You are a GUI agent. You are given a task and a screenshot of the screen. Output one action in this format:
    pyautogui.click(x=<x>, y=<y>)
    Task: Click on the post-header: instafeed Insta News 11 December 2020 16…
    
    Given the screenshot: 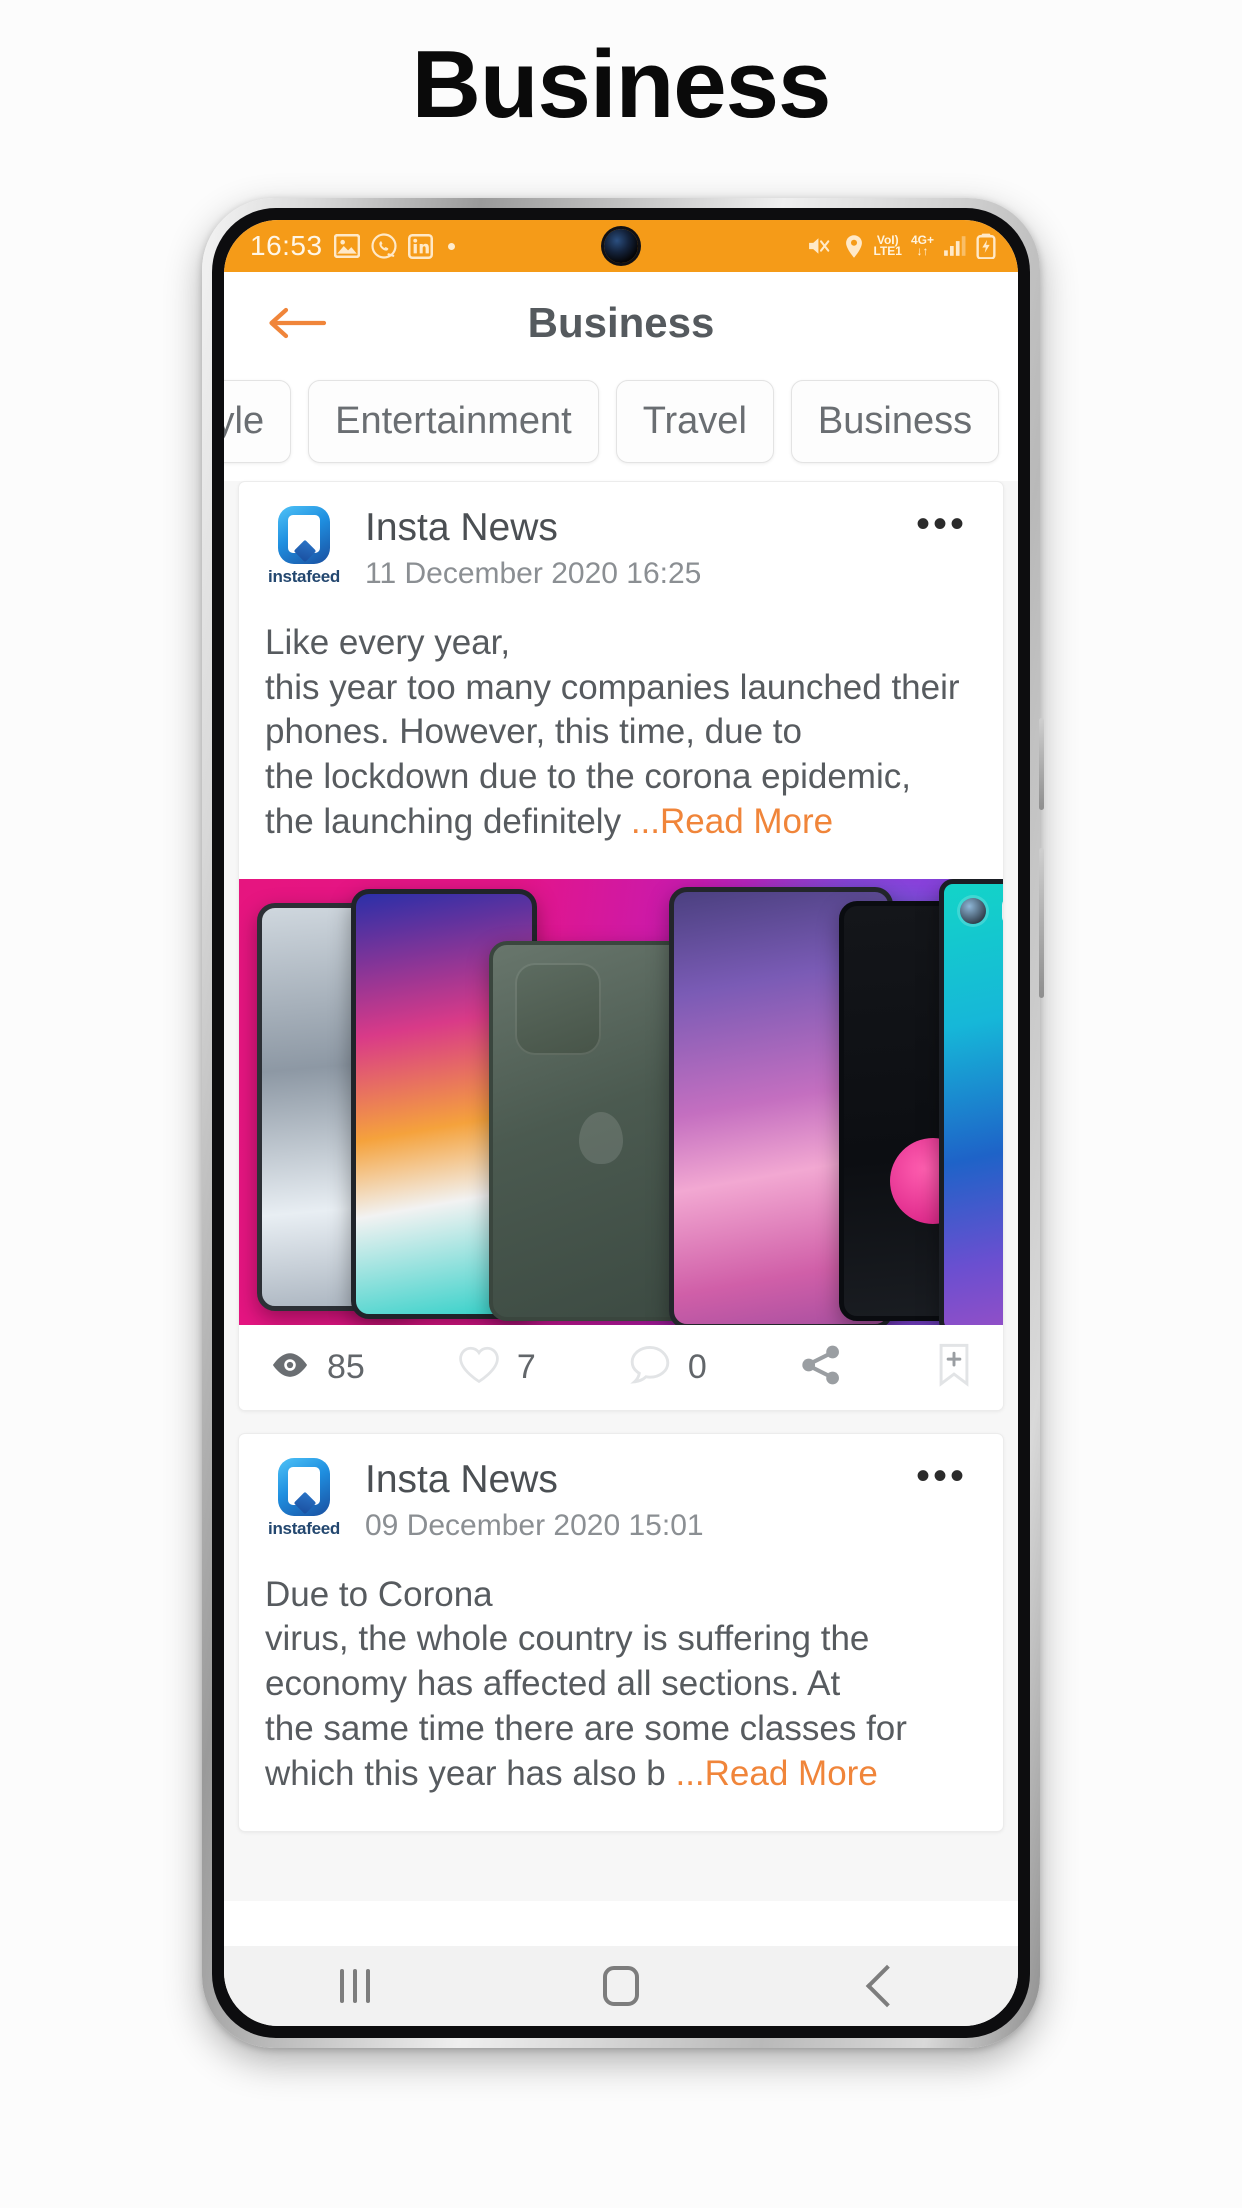 What is the action you would take?
    pyautogui.click(x=621, y=541)
    